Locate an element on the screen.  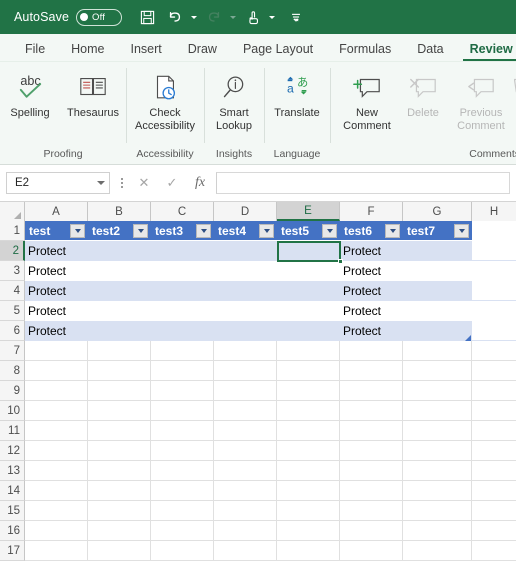
cell-B7 is located at coordinates (119, 350).